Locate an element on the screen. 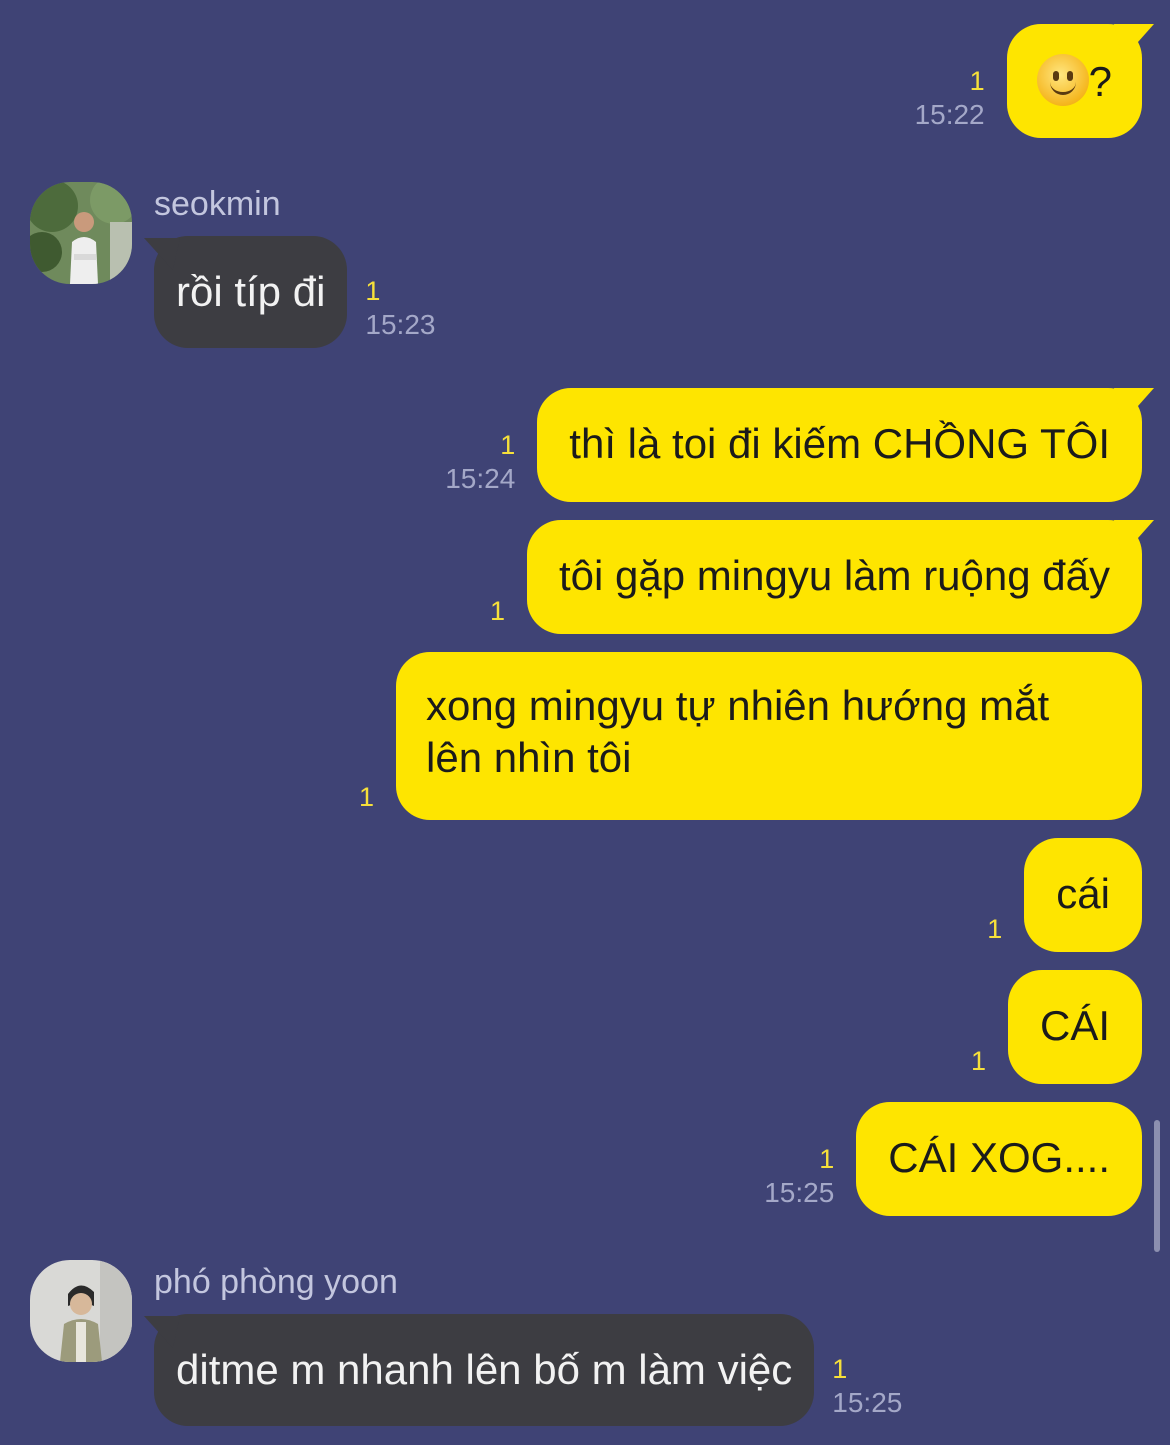  message-time: 15:24 is located at coordinates (480, 478).